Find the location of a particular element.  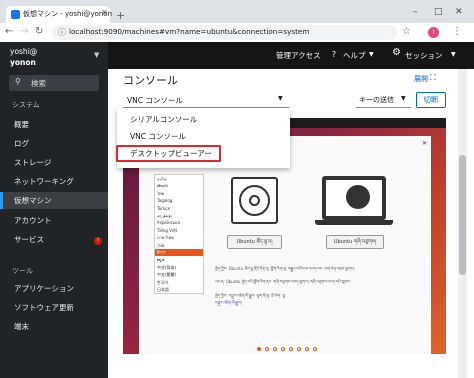

list-item: తెలుగు is located at coordinates (179, 185).